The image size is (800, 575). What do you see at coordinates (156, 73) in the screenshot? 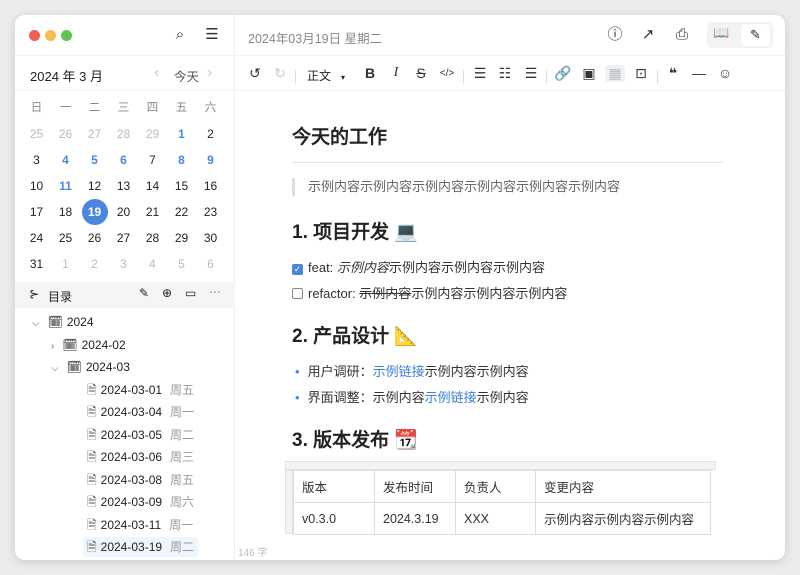
I see `prev-month-button: ‹` at bounding box center [156, 73].